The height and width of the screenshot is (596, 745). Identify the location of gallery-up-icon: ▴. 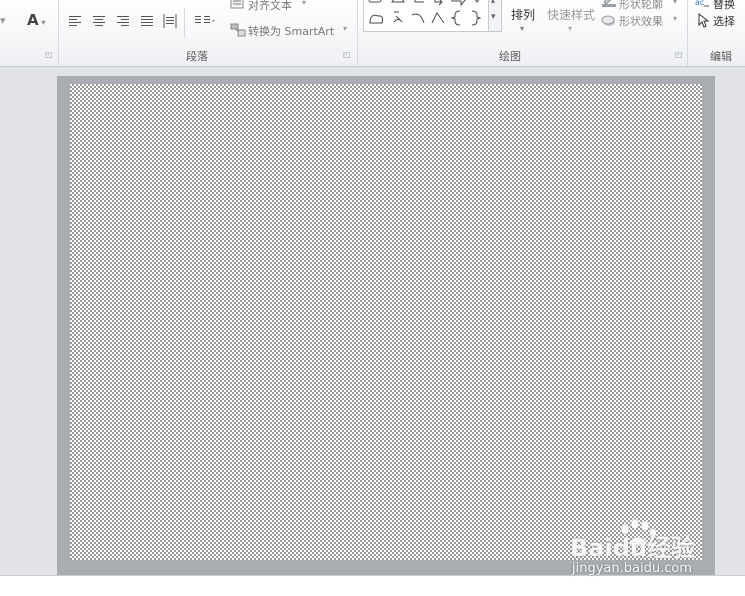
(493, 2).